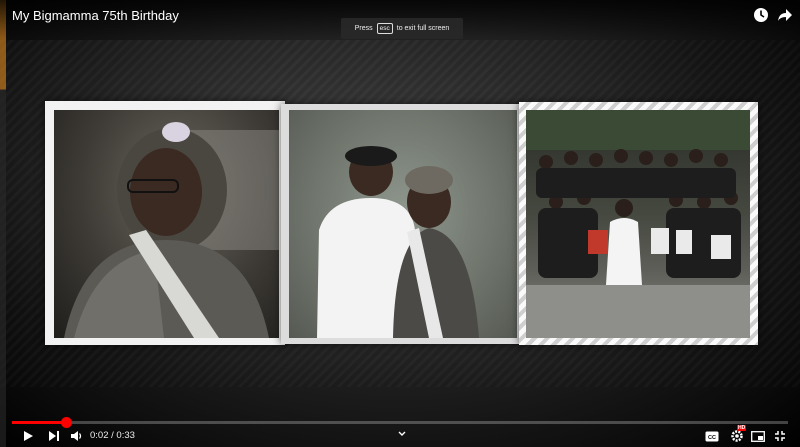 This screenshot has height=447, width=800. What do you see at coordinates (785, 15) in the screenshot?
I see `share-icon` at bounding box center [785, 15].